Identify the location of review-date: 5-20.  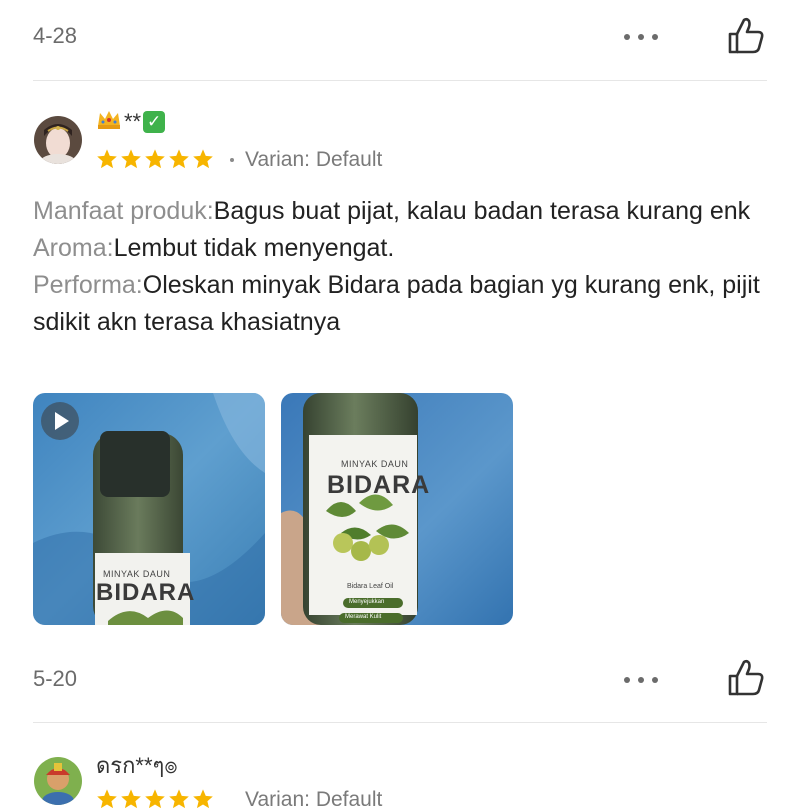
(55, 678).